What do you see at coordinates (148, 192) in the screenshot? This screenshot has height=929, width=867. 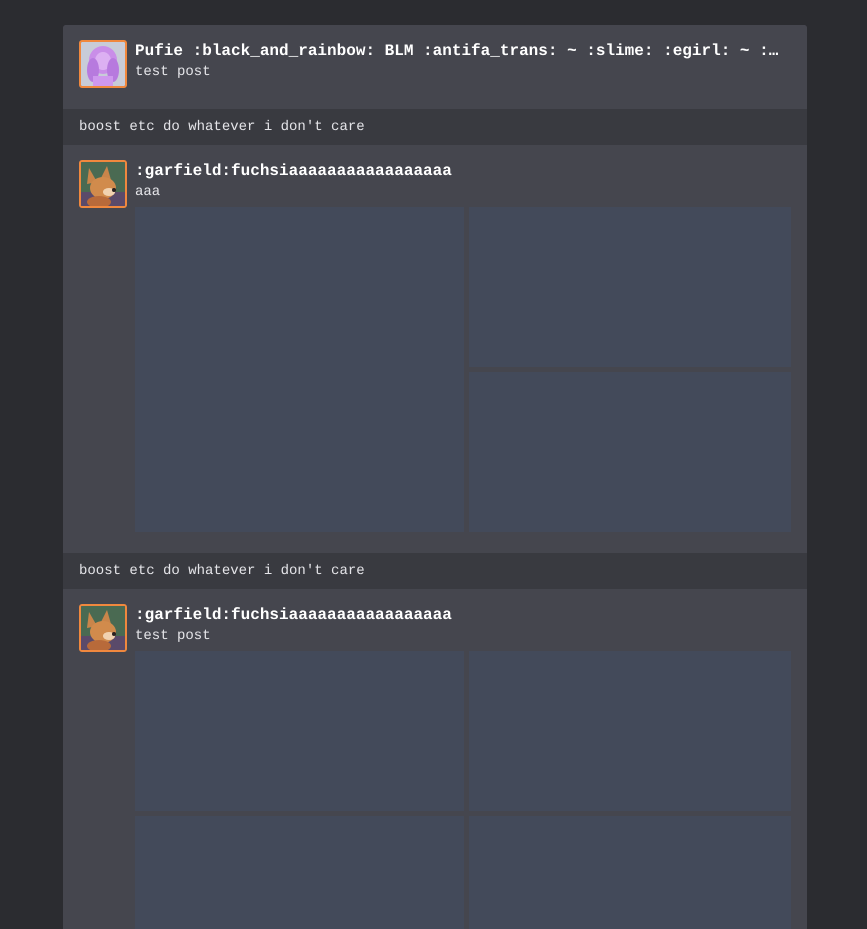 I see `post-text: aaa` at bounding box center [148, 192].